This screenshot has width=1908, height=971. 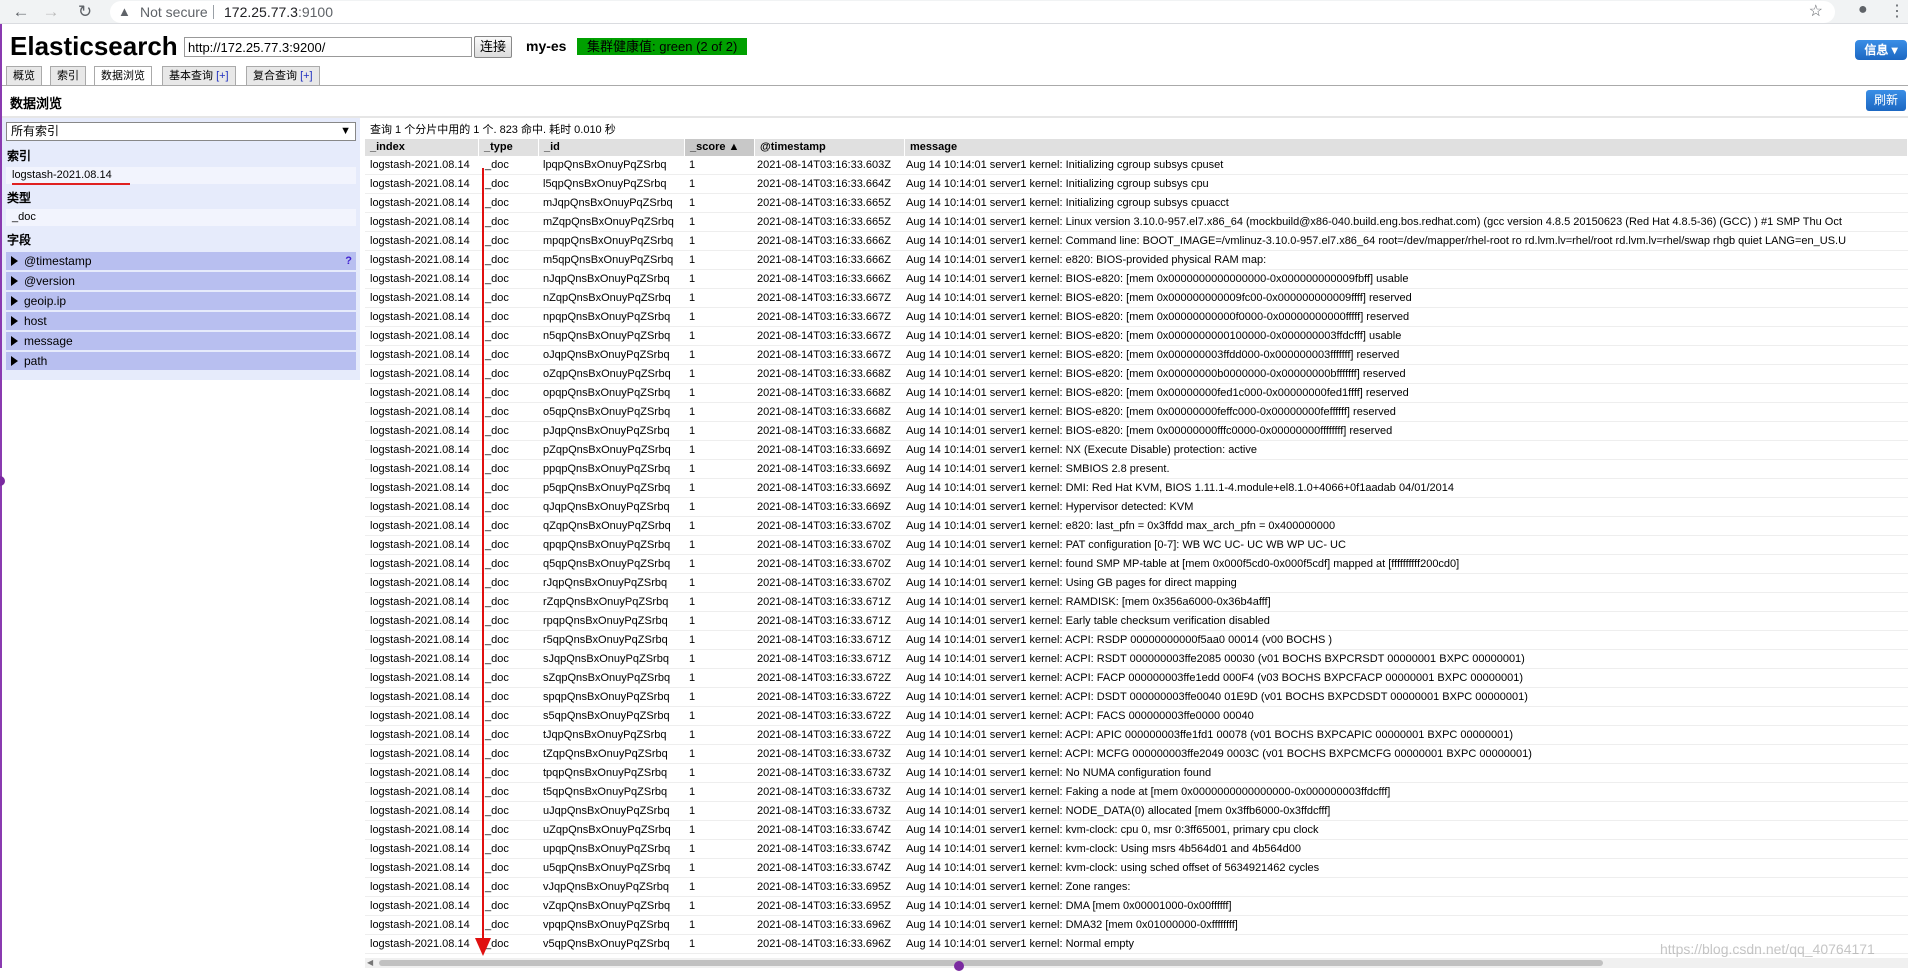 I want to click on cell-id: r5qpQnsBxOnuyPqZSrbq, so click(x=605, y=640).